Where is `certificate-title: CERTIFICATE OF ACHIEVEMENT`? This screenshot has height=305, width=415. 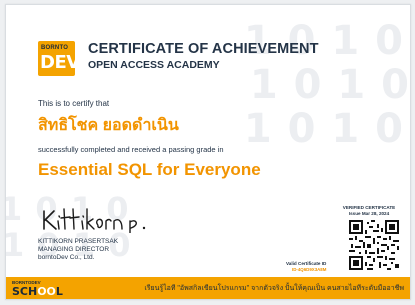
certificate-title: CERTIFICATE OF ACHIEVEMENT is located at coordinates (203, 49).